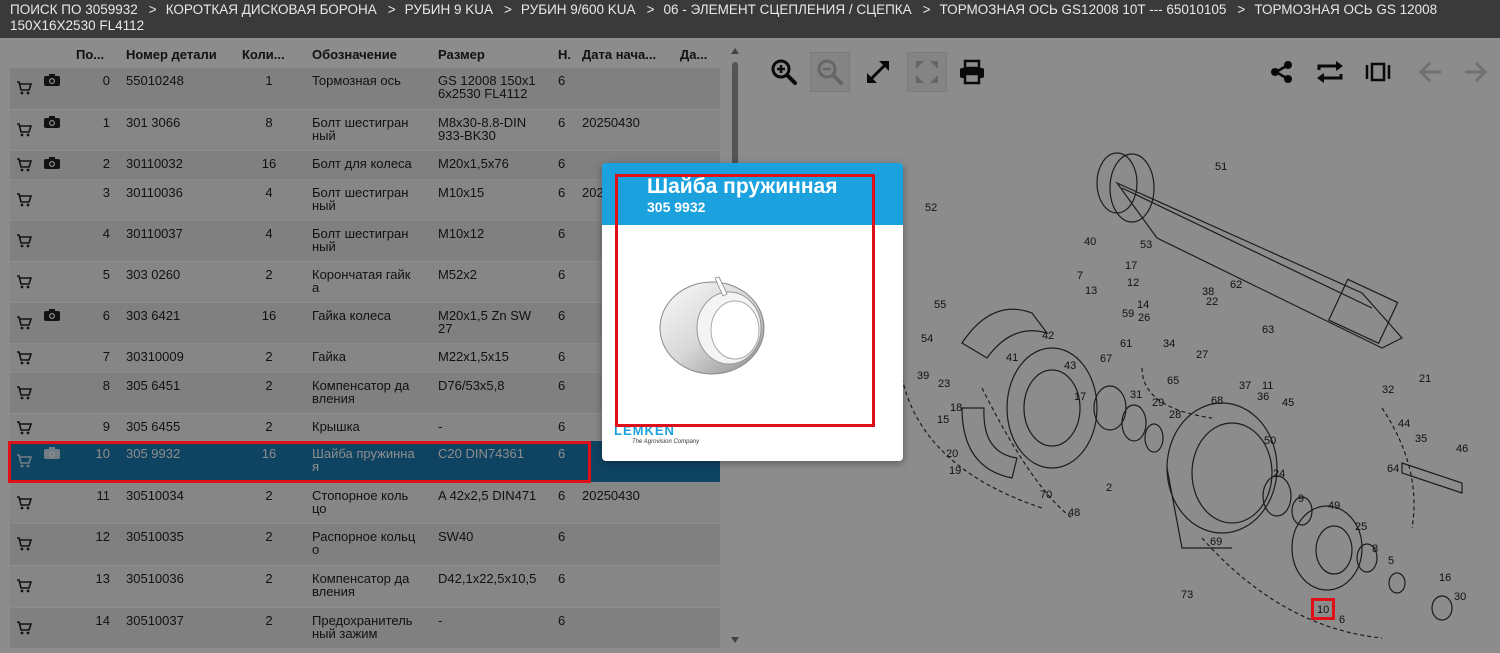 The image size is (1500, 653). Describe the element at coordinates (1083, 9) in the screenshot. I see `breadcrumb-item: ТОРМОЗНАЯ ОСЬ GS12008 10T --- 65010105` at that location.